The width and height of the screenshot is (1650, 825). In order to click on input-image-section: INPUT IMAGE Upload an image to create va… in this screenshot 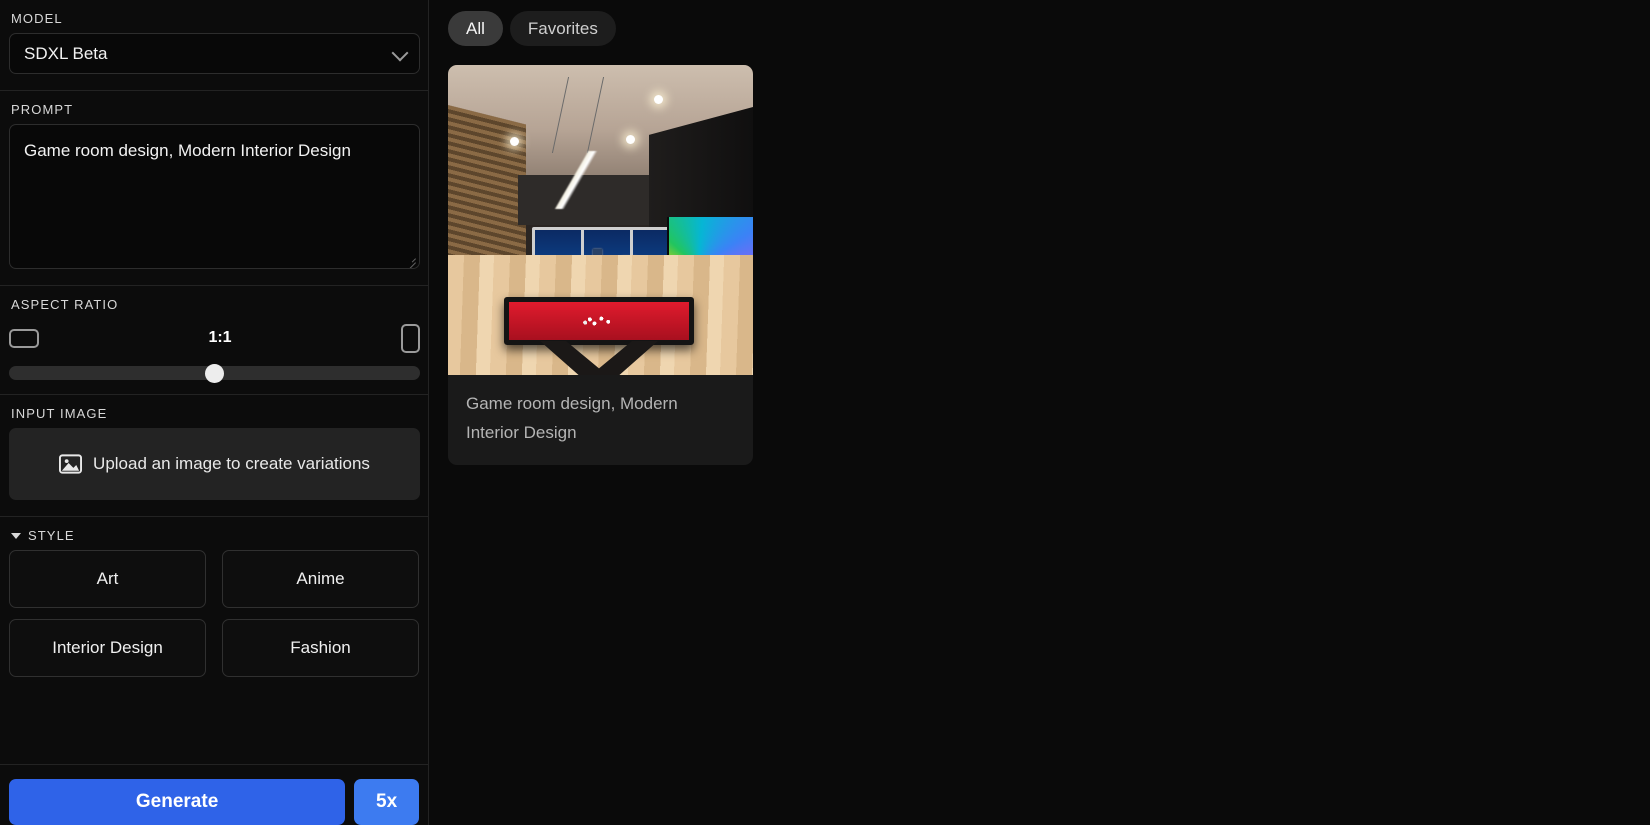, I will do `click(214, 447)`.